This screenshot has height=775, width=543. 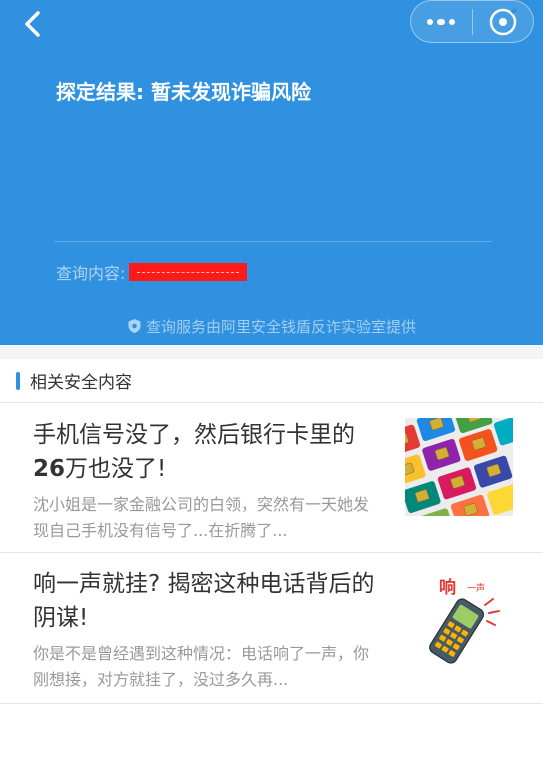 What do you see at coordinates (273, 241) in the screenshot?
I see `divider` at bounding box center [273, 241].